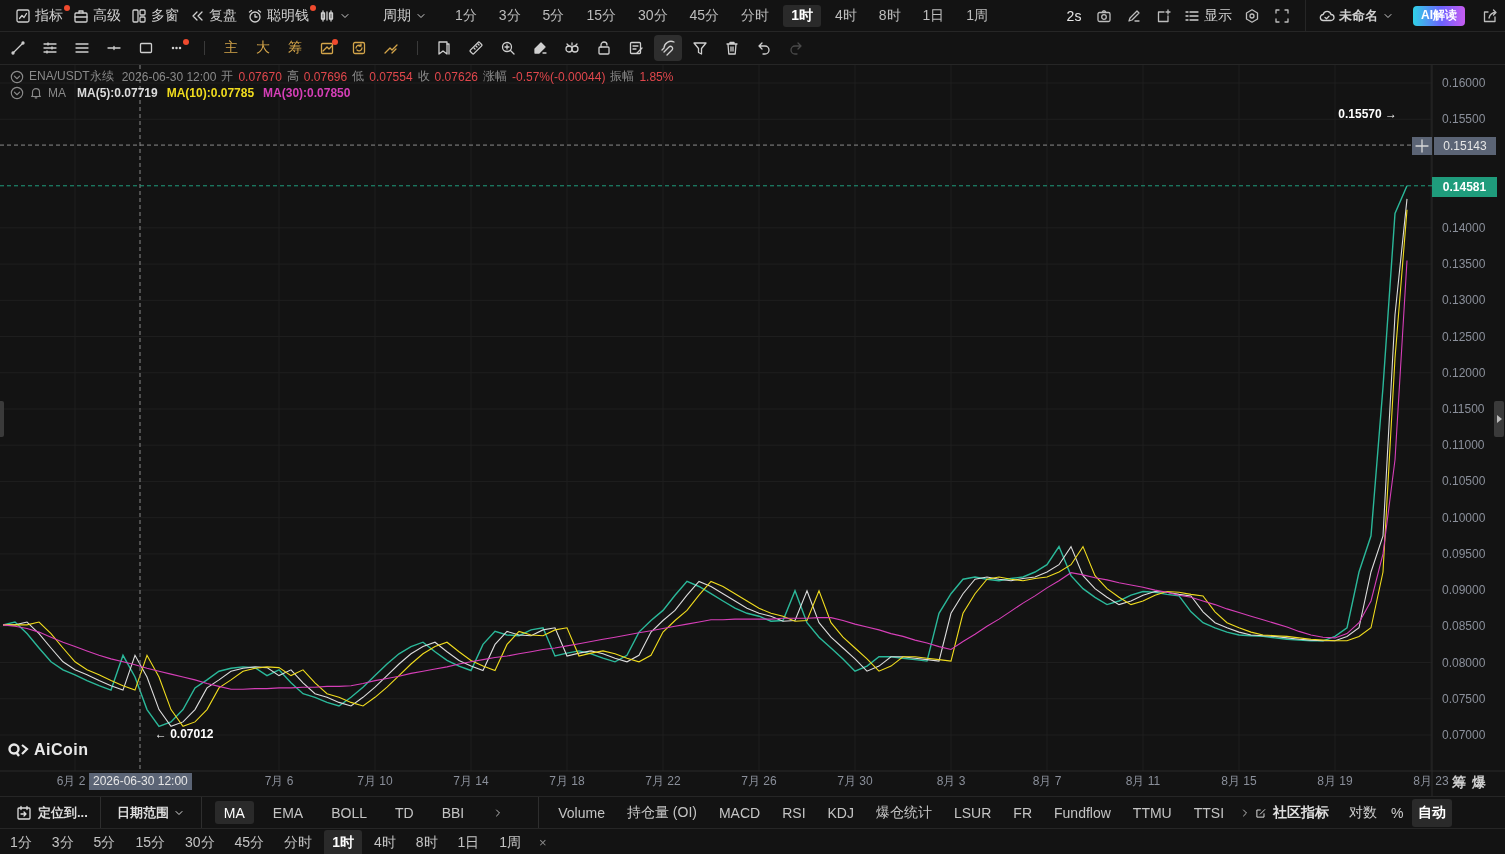 The image size is (1505, 854). Describe the element at coordinates (700, 48) in the screenshot. I see `filter-icon` at that location.